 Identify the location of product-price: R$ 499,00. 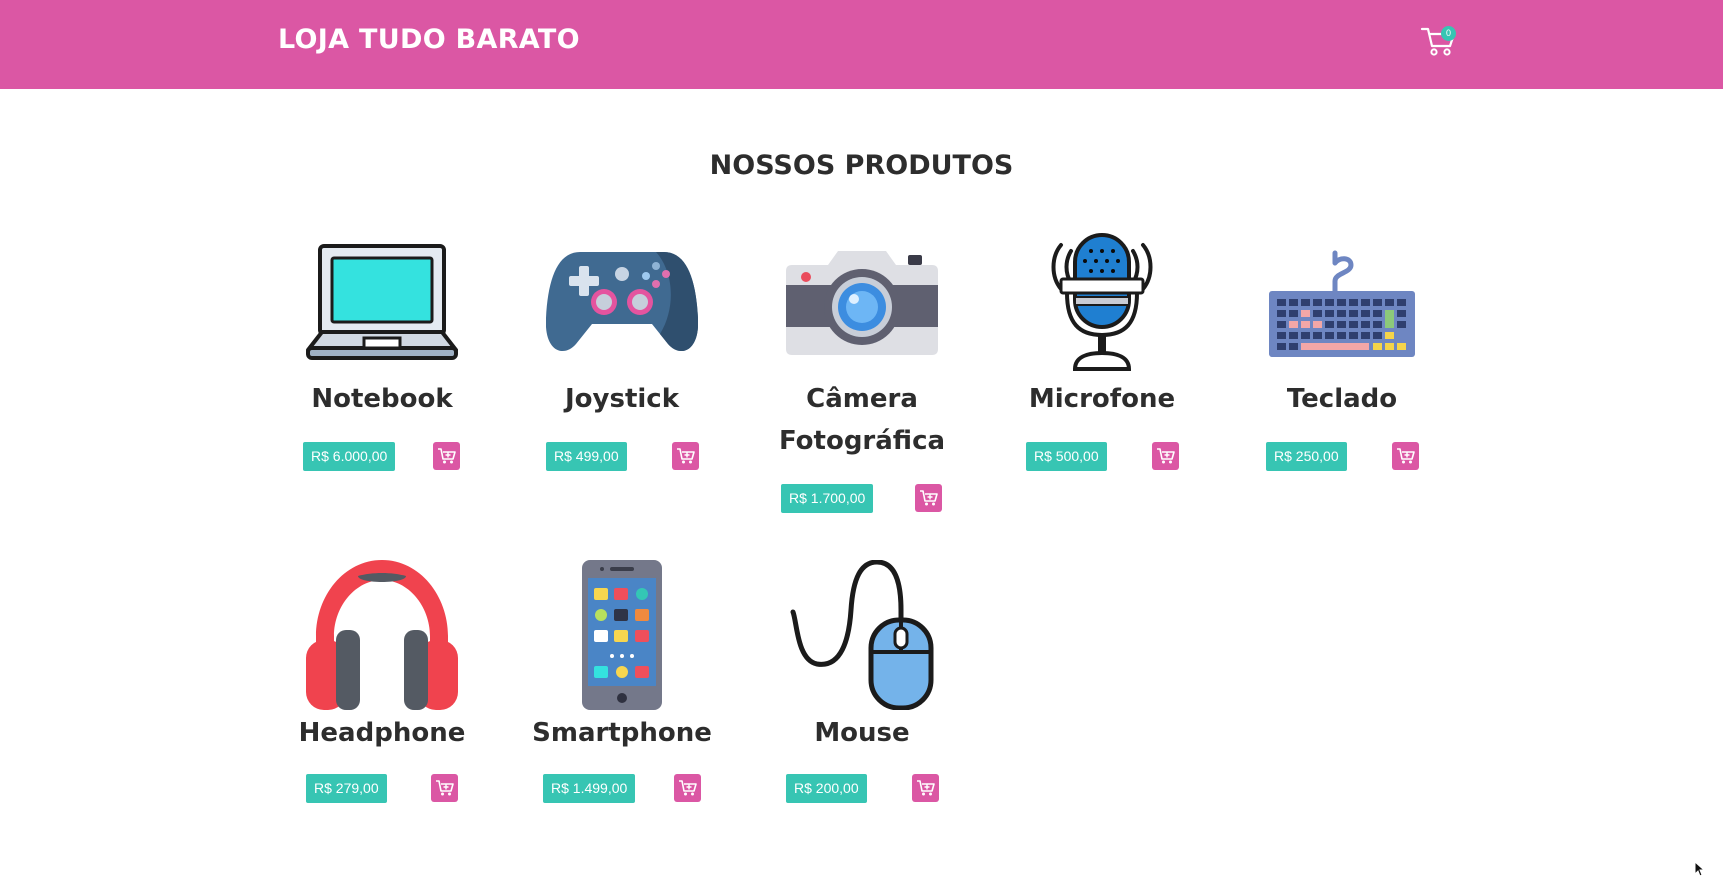
(586, 456).